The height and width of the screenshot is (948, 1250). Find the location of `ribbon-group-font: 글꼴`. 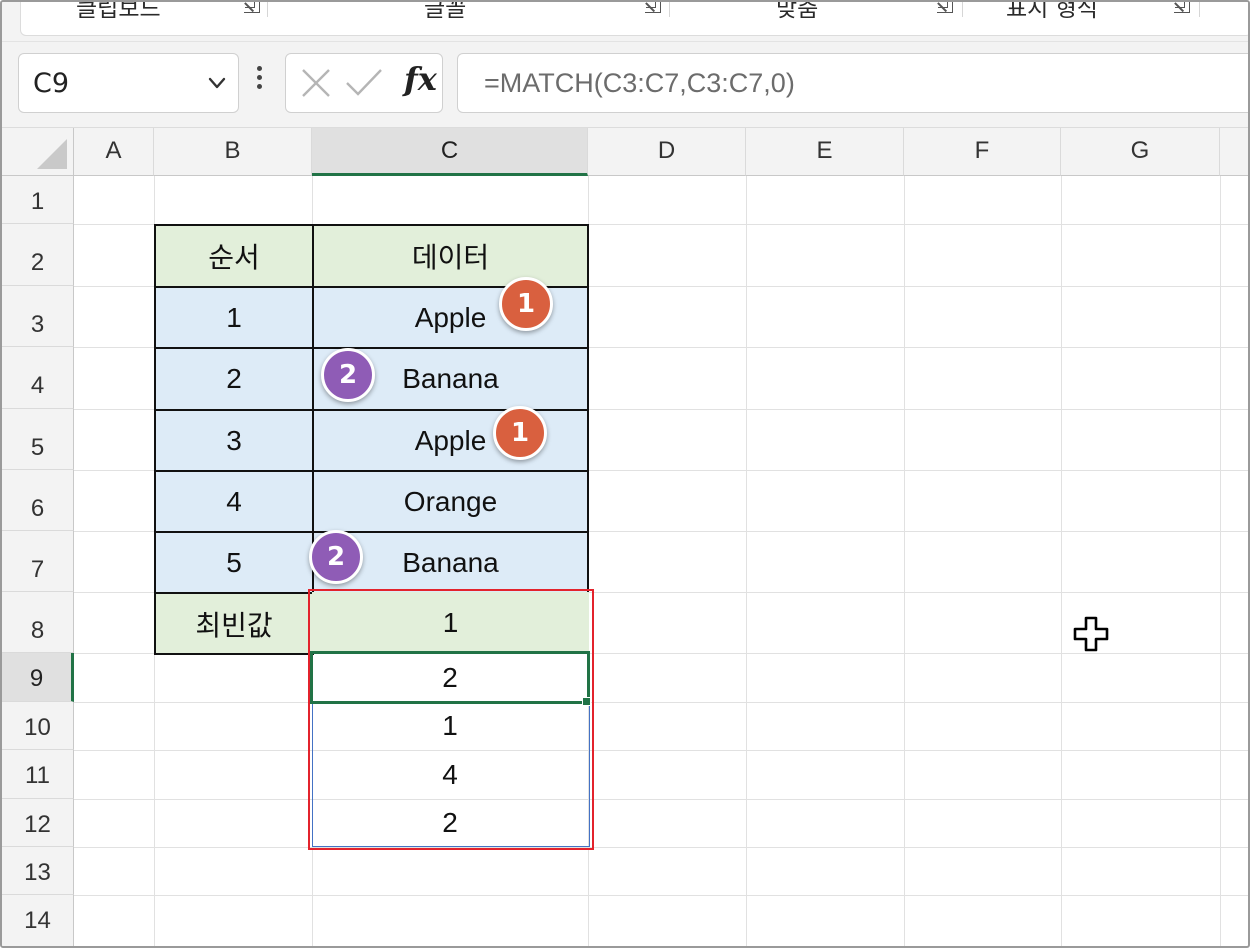

ribbon-group-font: 글꼴 is located at coordinates (445, 11).